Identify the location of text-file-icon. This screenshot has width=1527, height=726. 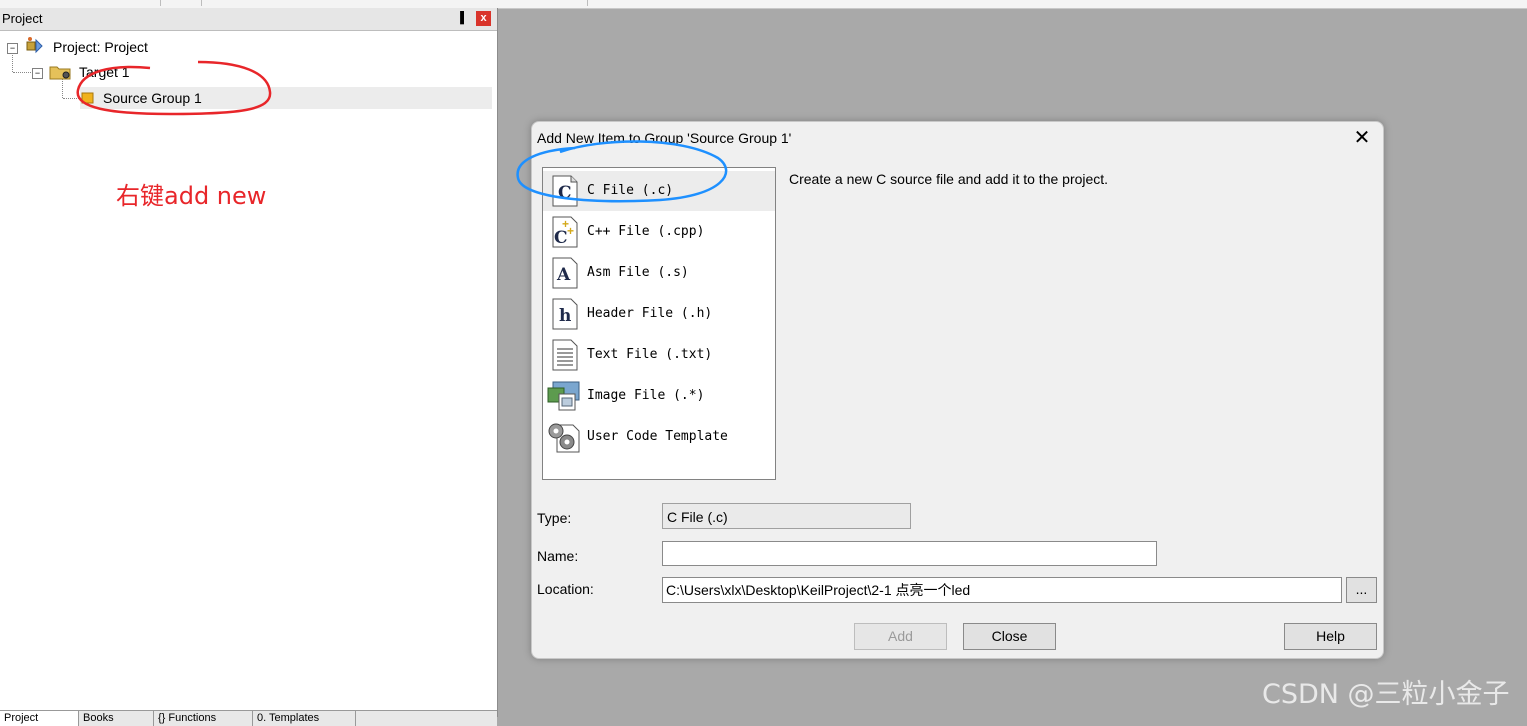
(565, 355).